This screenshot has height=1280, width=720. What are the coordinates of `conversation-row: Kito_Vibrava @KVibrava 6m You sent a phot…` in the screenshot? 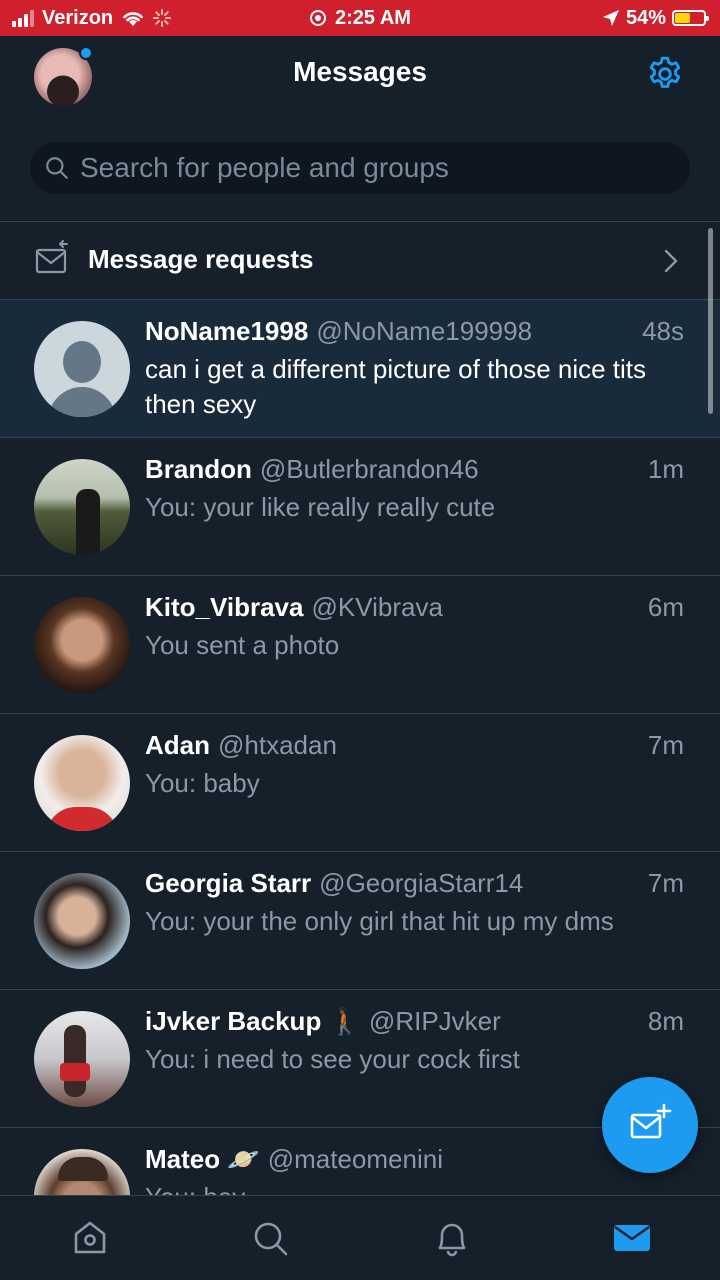 It's located at (360, 645).